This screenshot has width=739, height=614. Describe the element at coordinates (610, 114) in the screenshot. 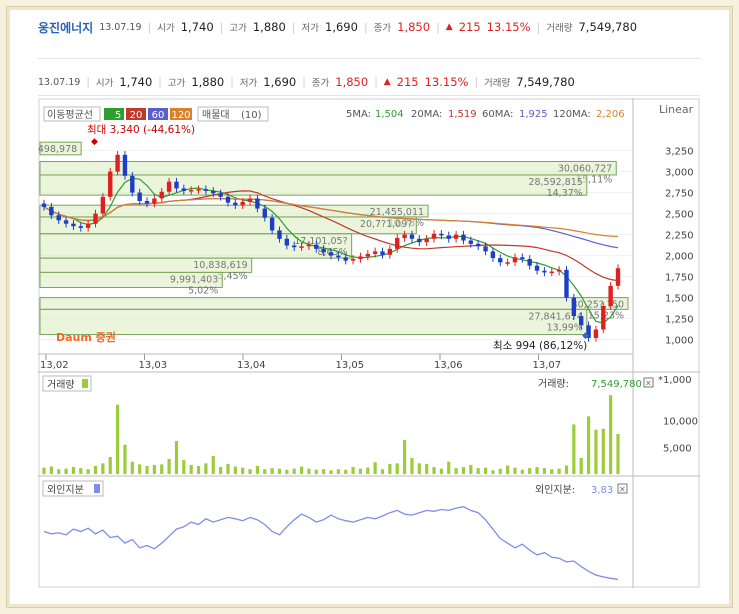

I see `ma120-value: 2,206` at that location.